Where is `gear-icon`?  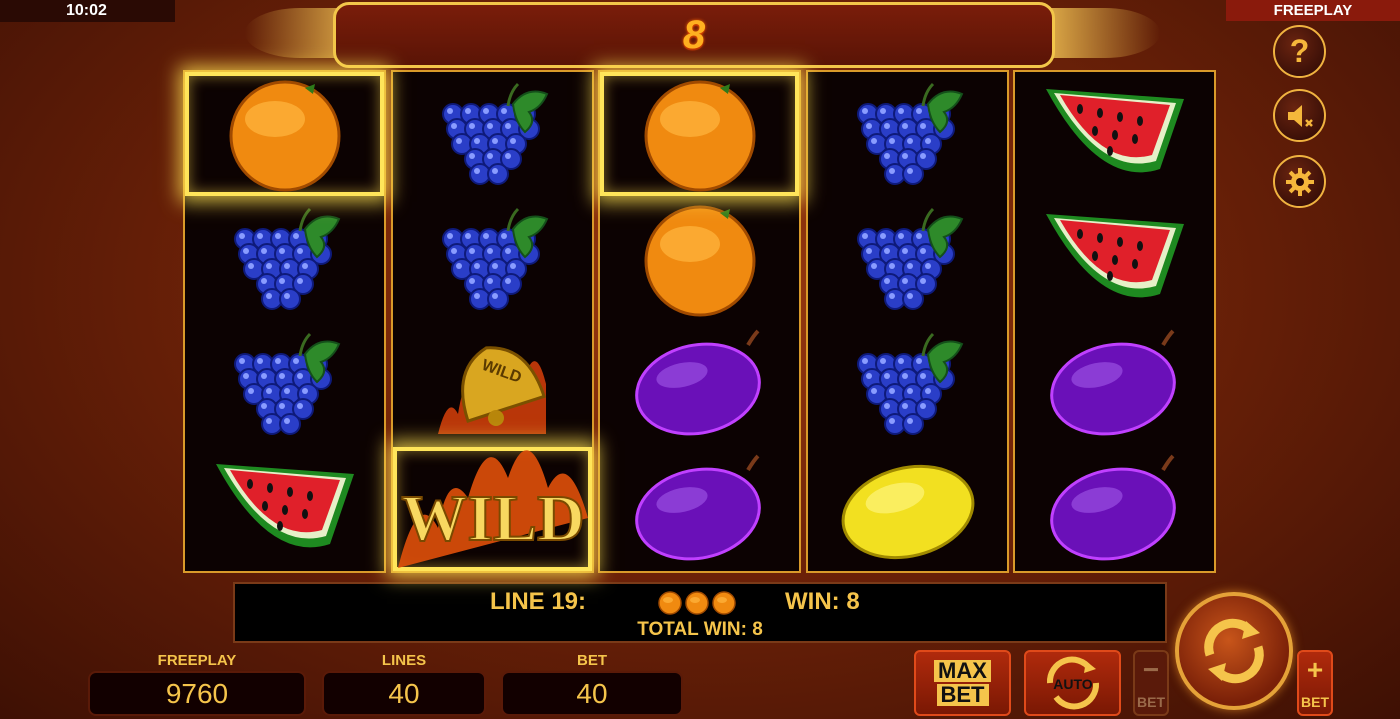
gear-icon is located at coordinates (1299, 181).